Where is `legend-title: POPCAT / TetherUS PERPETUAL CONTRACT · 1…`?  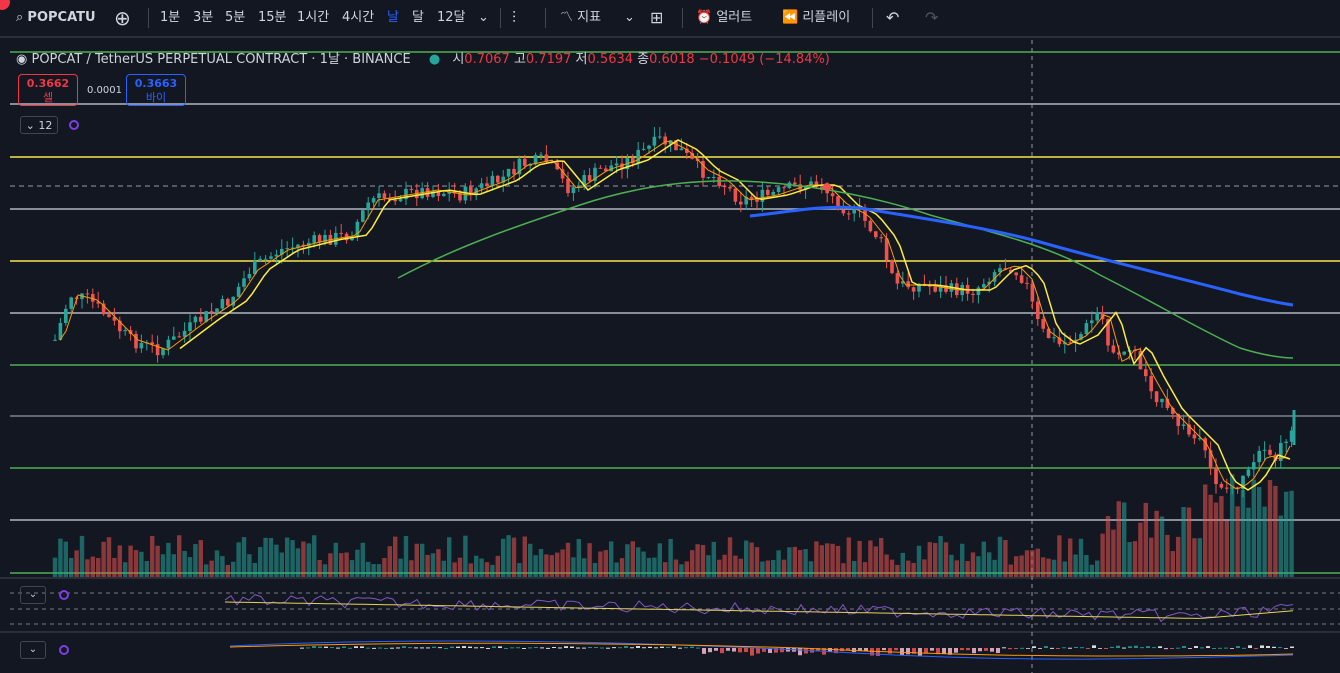
legend-title: POPCAT / TetherUS PERPETUAL CONTRACT · 1… is located at coordinates (221, 59).